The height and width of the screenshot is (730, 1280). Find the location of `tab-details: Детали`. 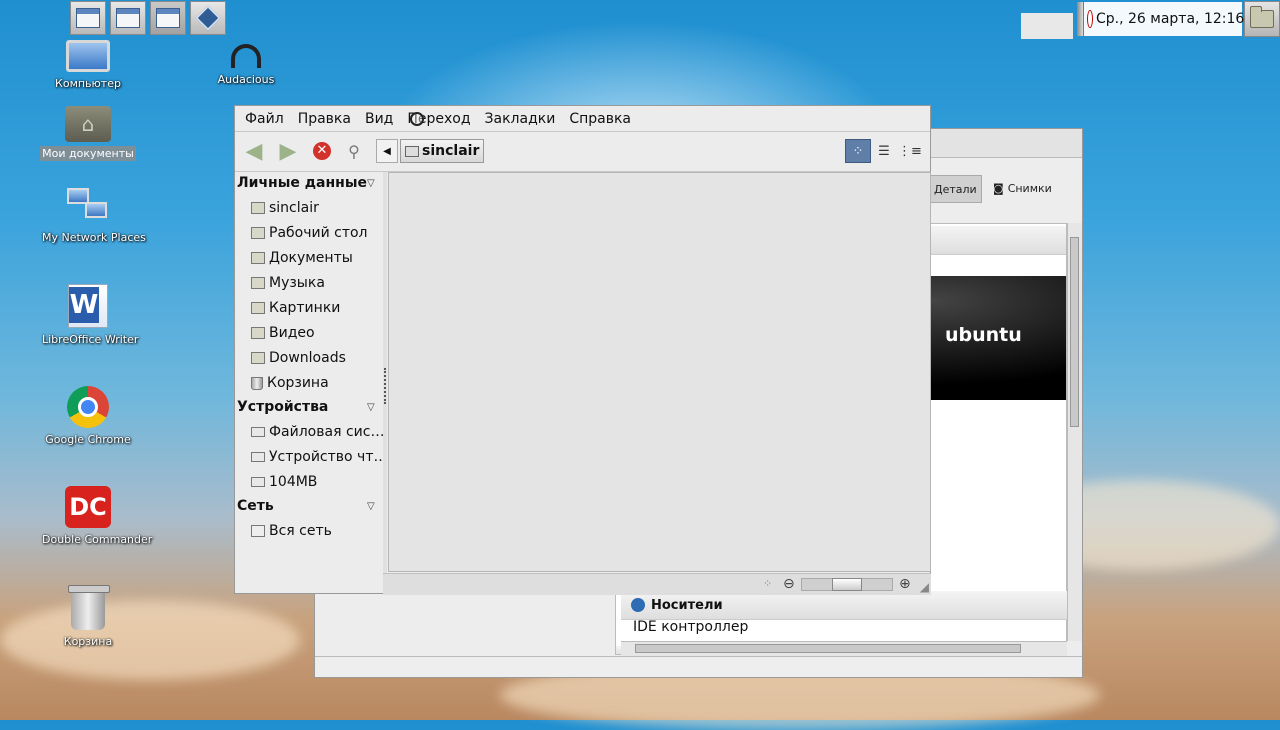

tab-details: Детали is located at coordinates (955, 189).